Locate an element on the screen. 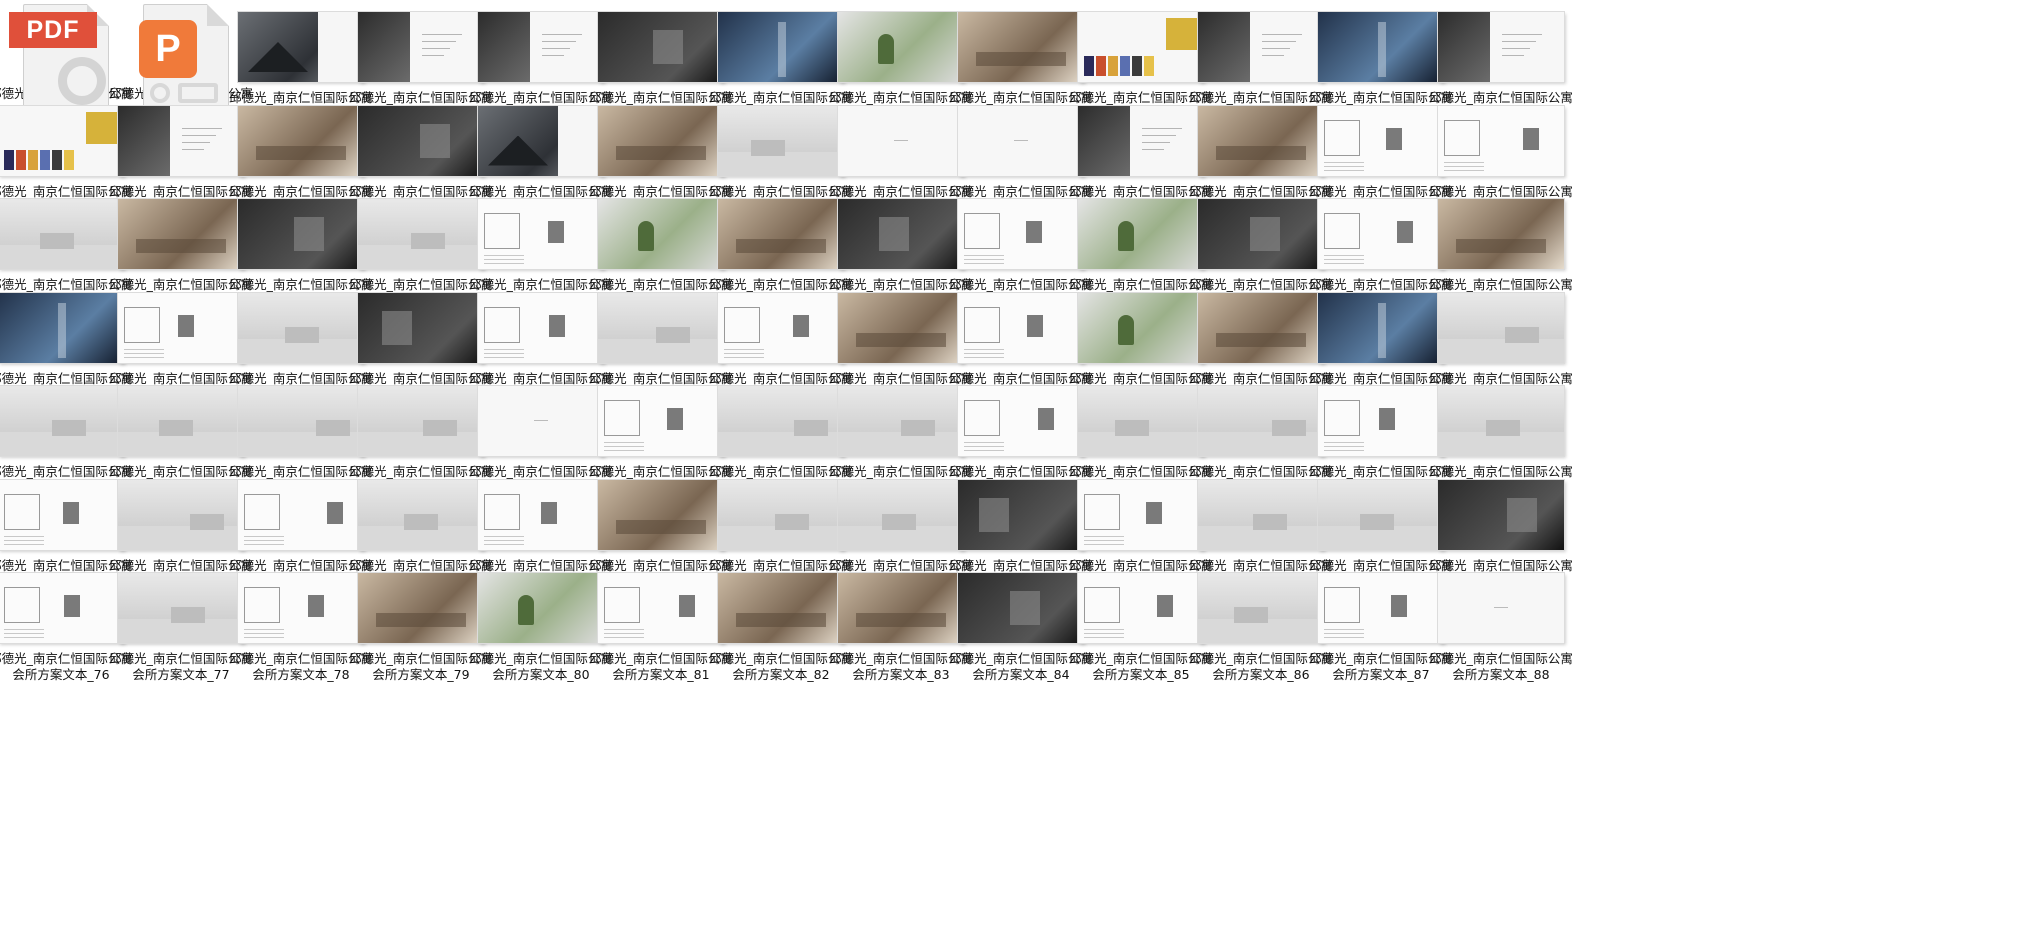 Image resolution: width=2039 pixels, height=927 pixels. presentation-file-icon: P is located at coordinates (181, 62).